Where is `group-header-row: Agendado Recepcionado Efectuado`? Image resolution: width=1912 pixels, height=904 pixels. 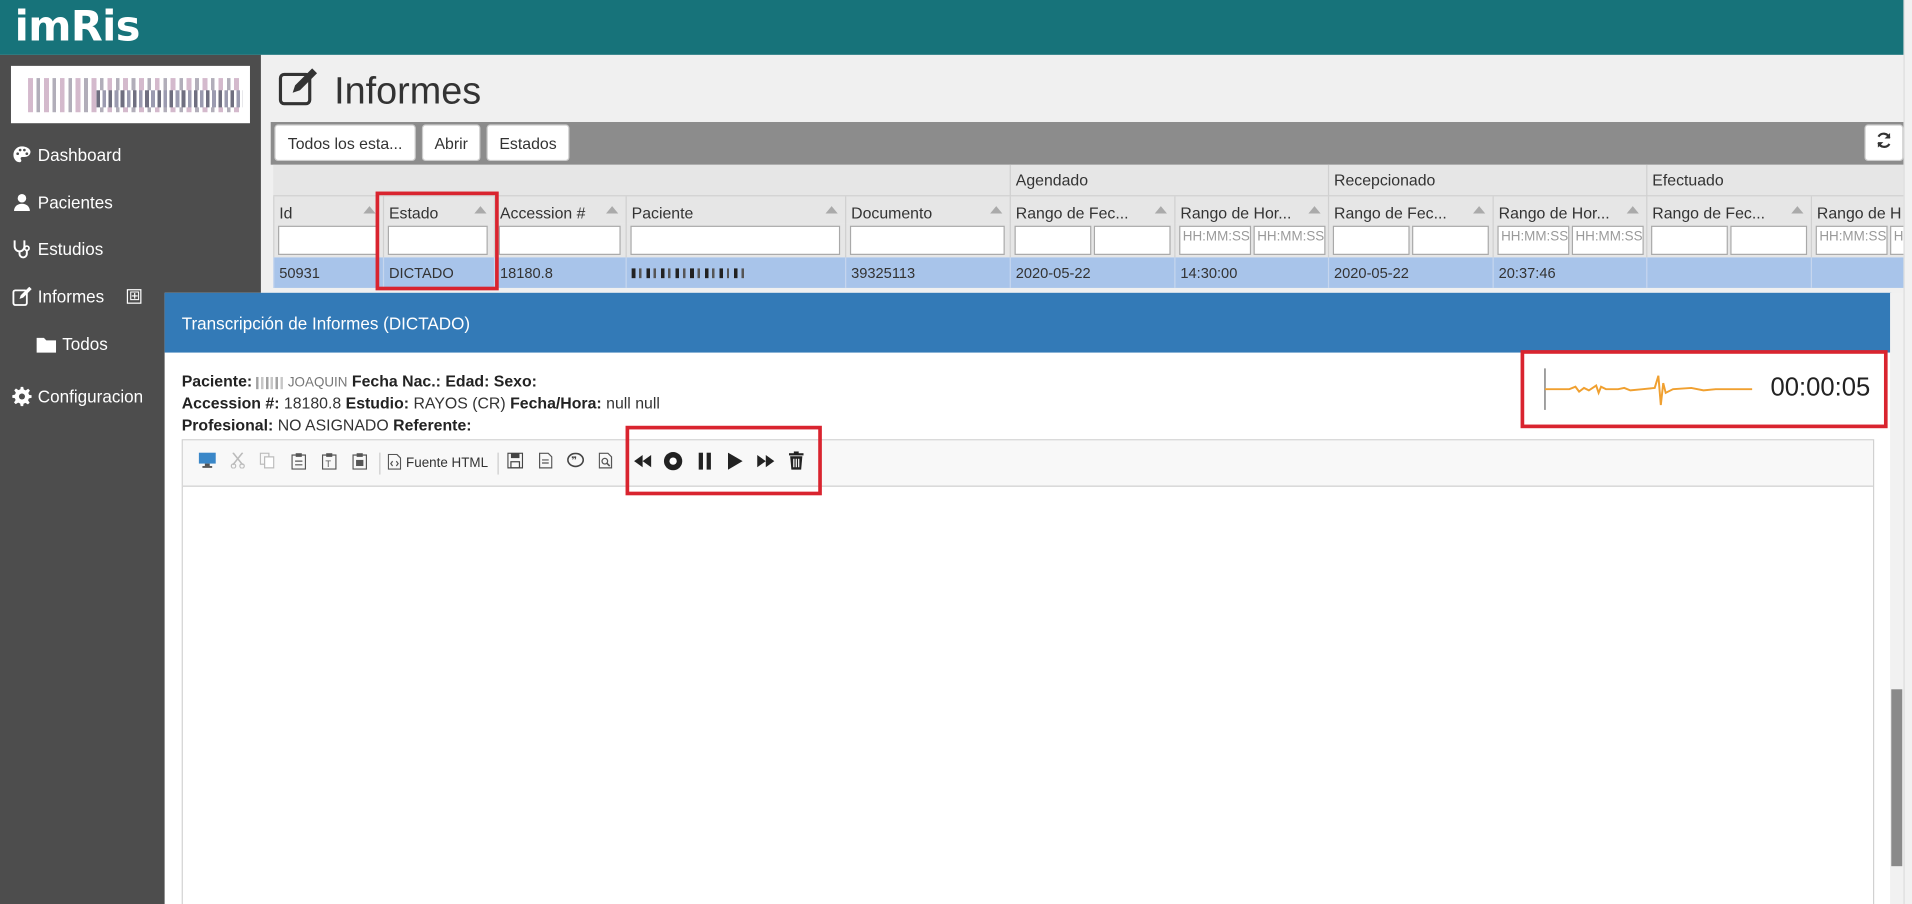 group-header-row: Agendado Recepcionado Efectuado is located at coordinates (1088, 180).